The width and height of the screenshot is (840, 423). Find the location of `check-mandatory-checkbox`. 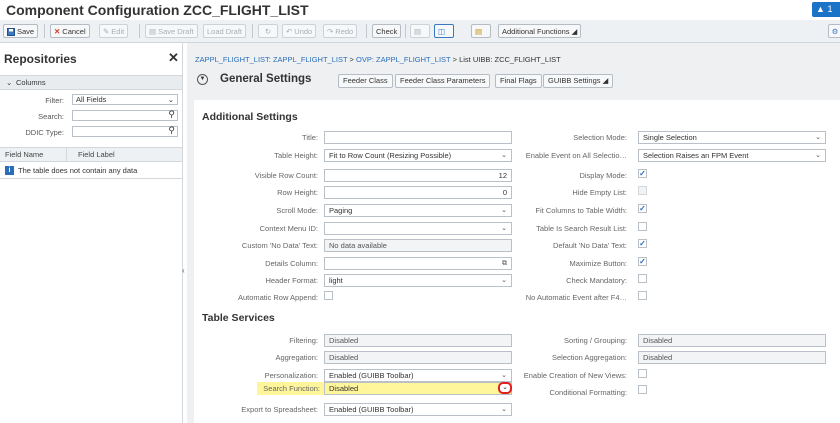

check-mandatory-checkbox is located at coordinates (642, 278).